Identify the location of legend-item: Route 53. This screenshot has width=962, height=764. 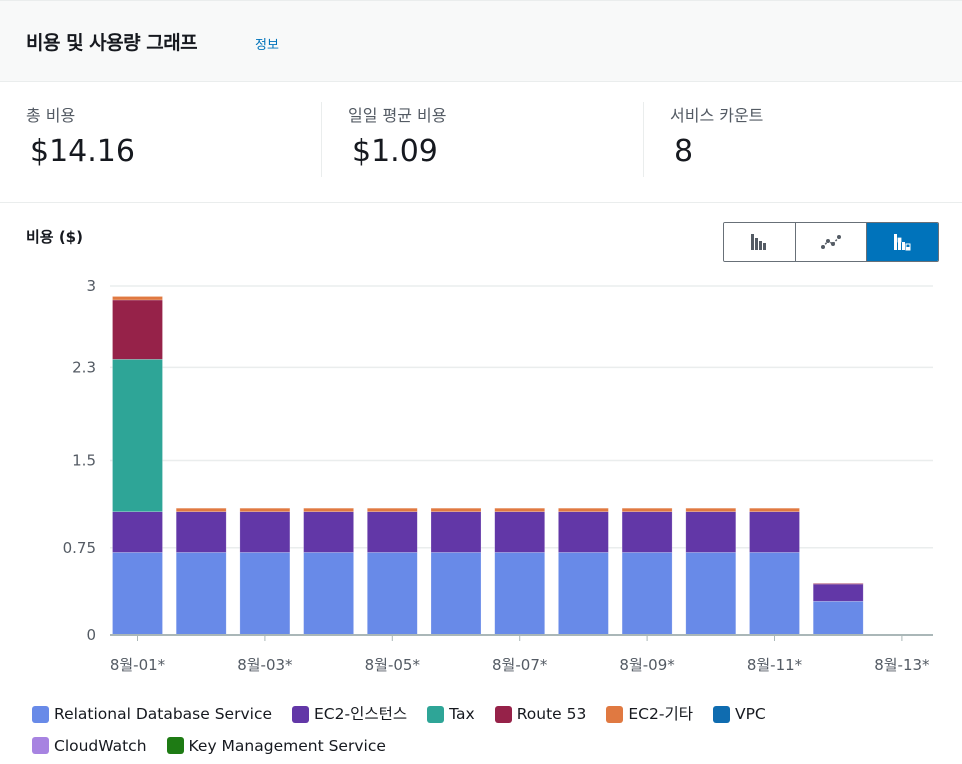
(540, 714).